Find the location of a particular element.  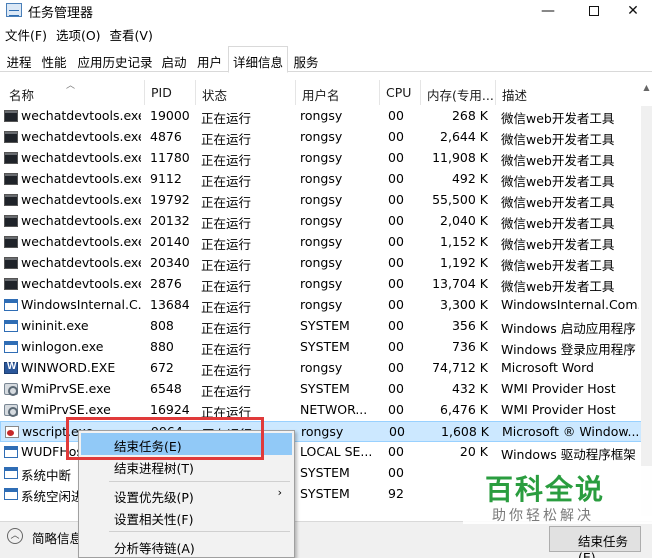

menu-set-priority: 设置优先级(P) › is located at coordinates (186, 495).